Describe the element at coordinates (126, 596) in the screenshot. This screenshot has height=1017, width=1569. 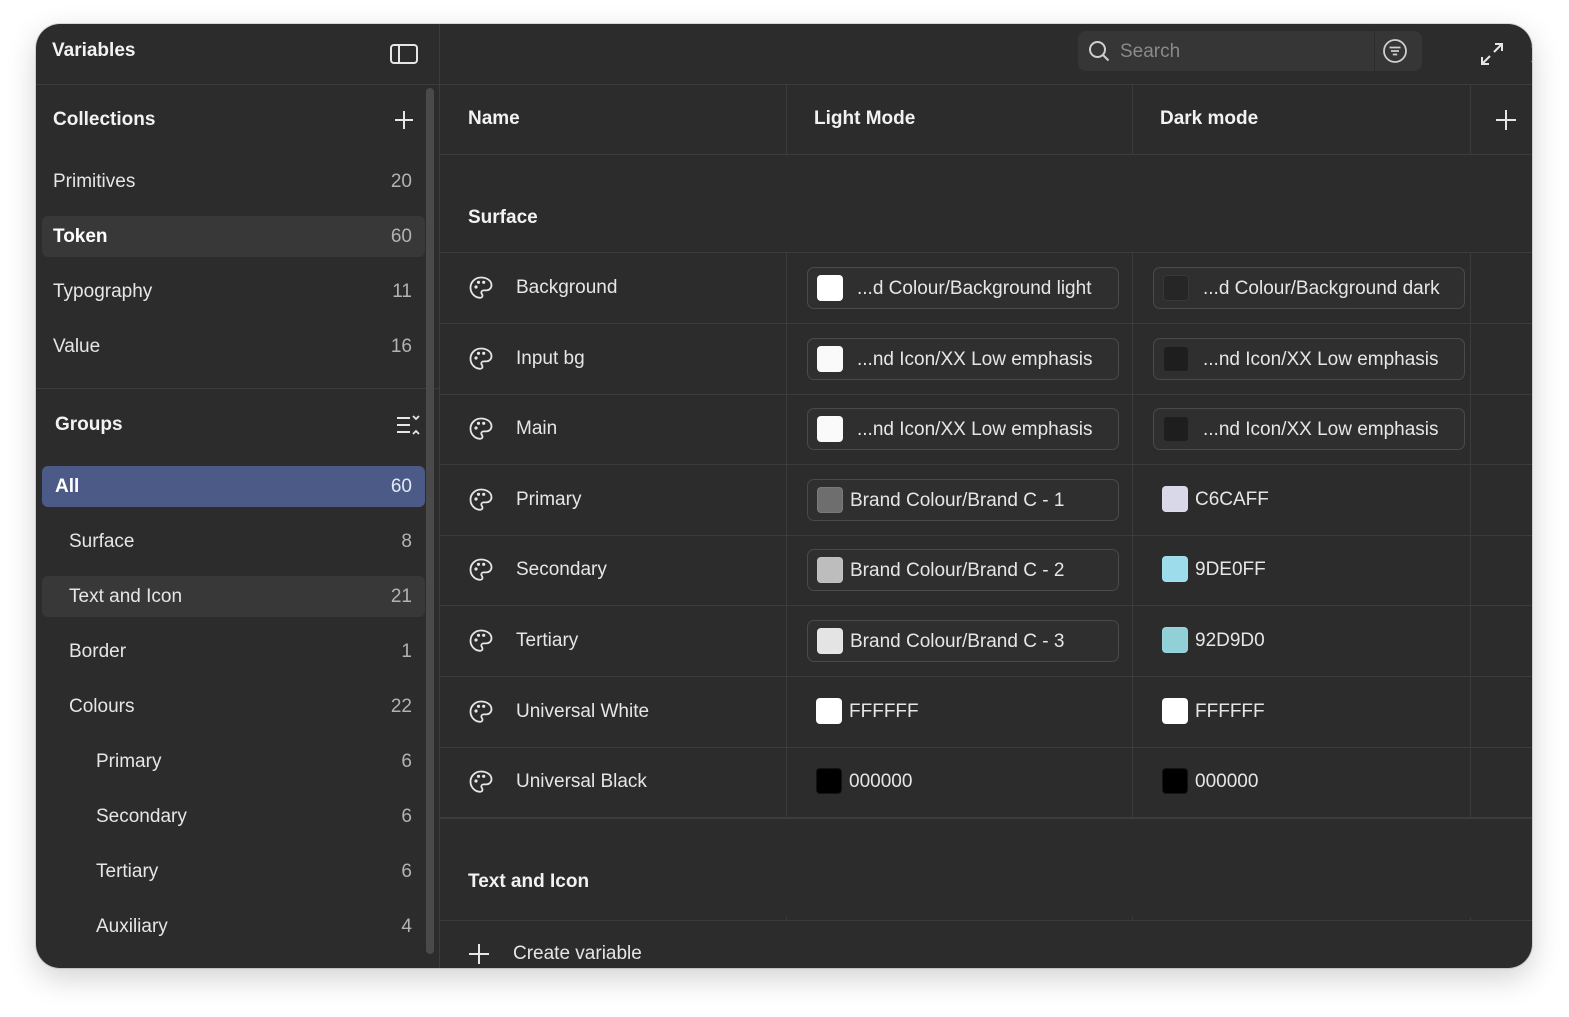
I see `group-label: Text and Icon` at that location.